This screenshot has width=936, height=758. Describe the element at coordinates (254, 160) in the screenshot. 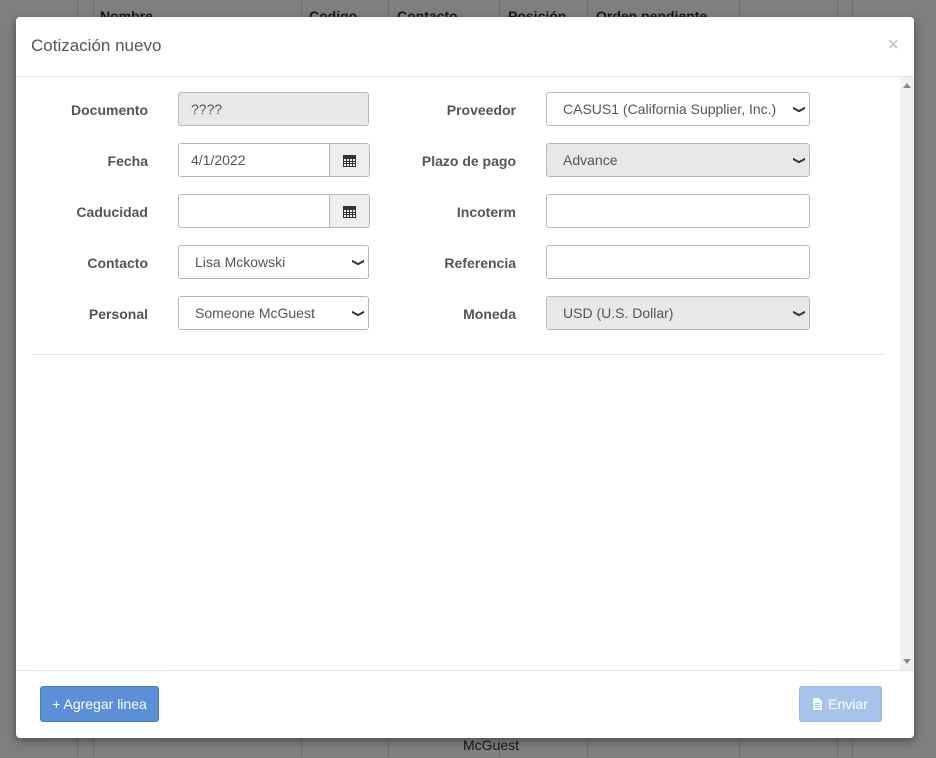

I see `date-input: 4/1/2022` at that location.